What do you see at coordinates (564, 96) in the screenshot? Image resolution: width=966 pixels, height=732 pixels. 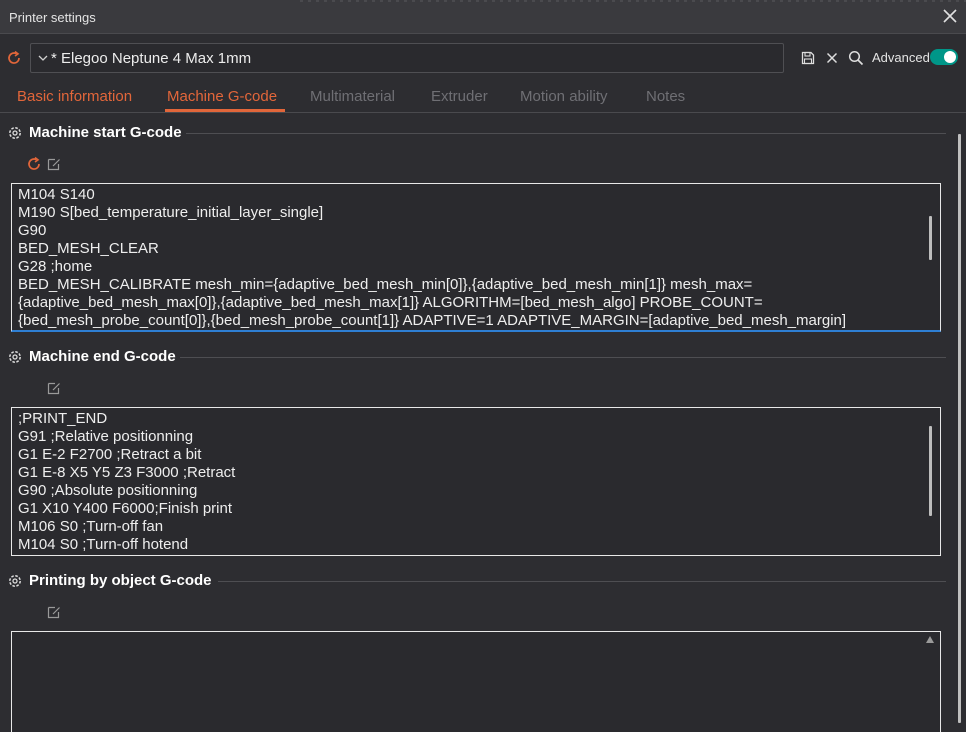 I see `tab-motion-ability: Motion ability` at bounding box center [564, 96].